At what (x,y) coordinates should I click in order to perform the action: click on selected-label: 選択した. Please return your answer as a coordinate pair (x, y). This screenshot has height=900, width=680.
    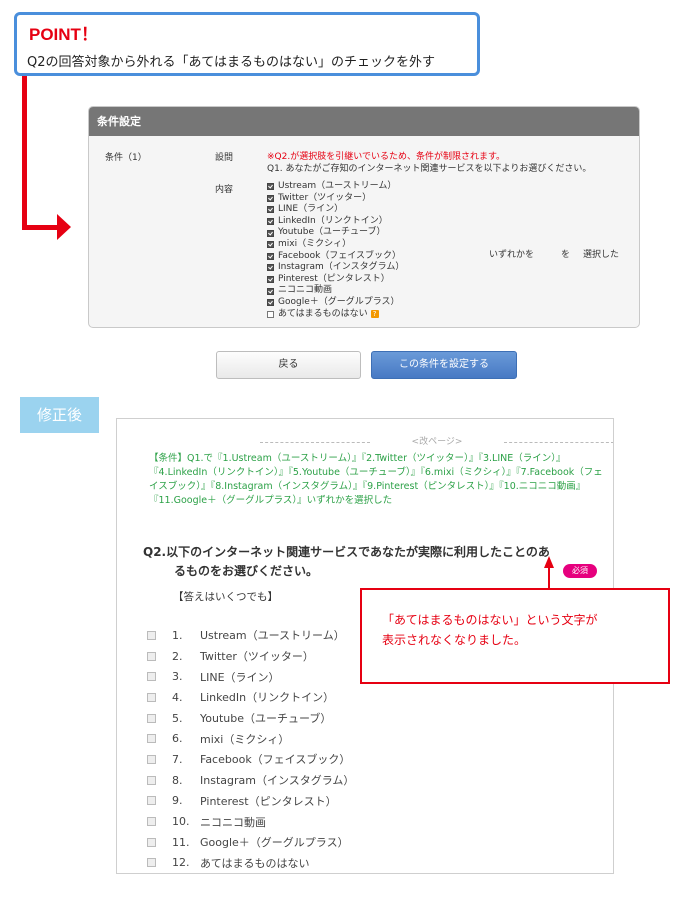
    Looking at the image, I should click on (601, 255).